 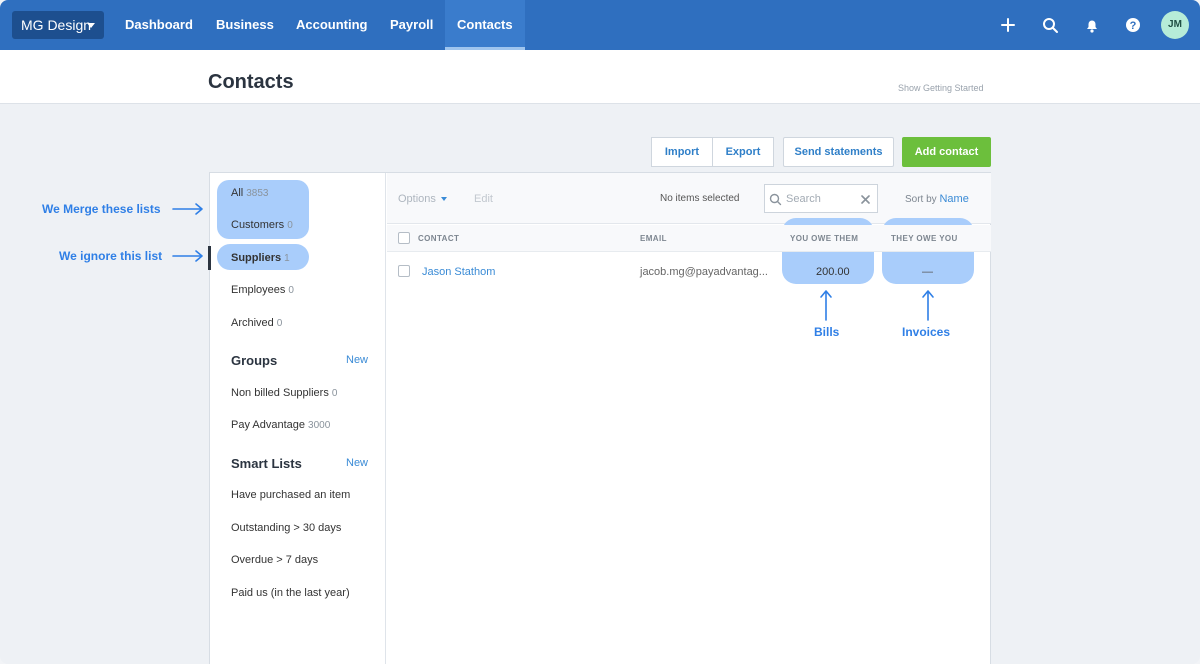 What do you see at coordinates (357, 463) in the screenshot?
I see `smart-lists-new-link: New` at bounding box center [357, 463].